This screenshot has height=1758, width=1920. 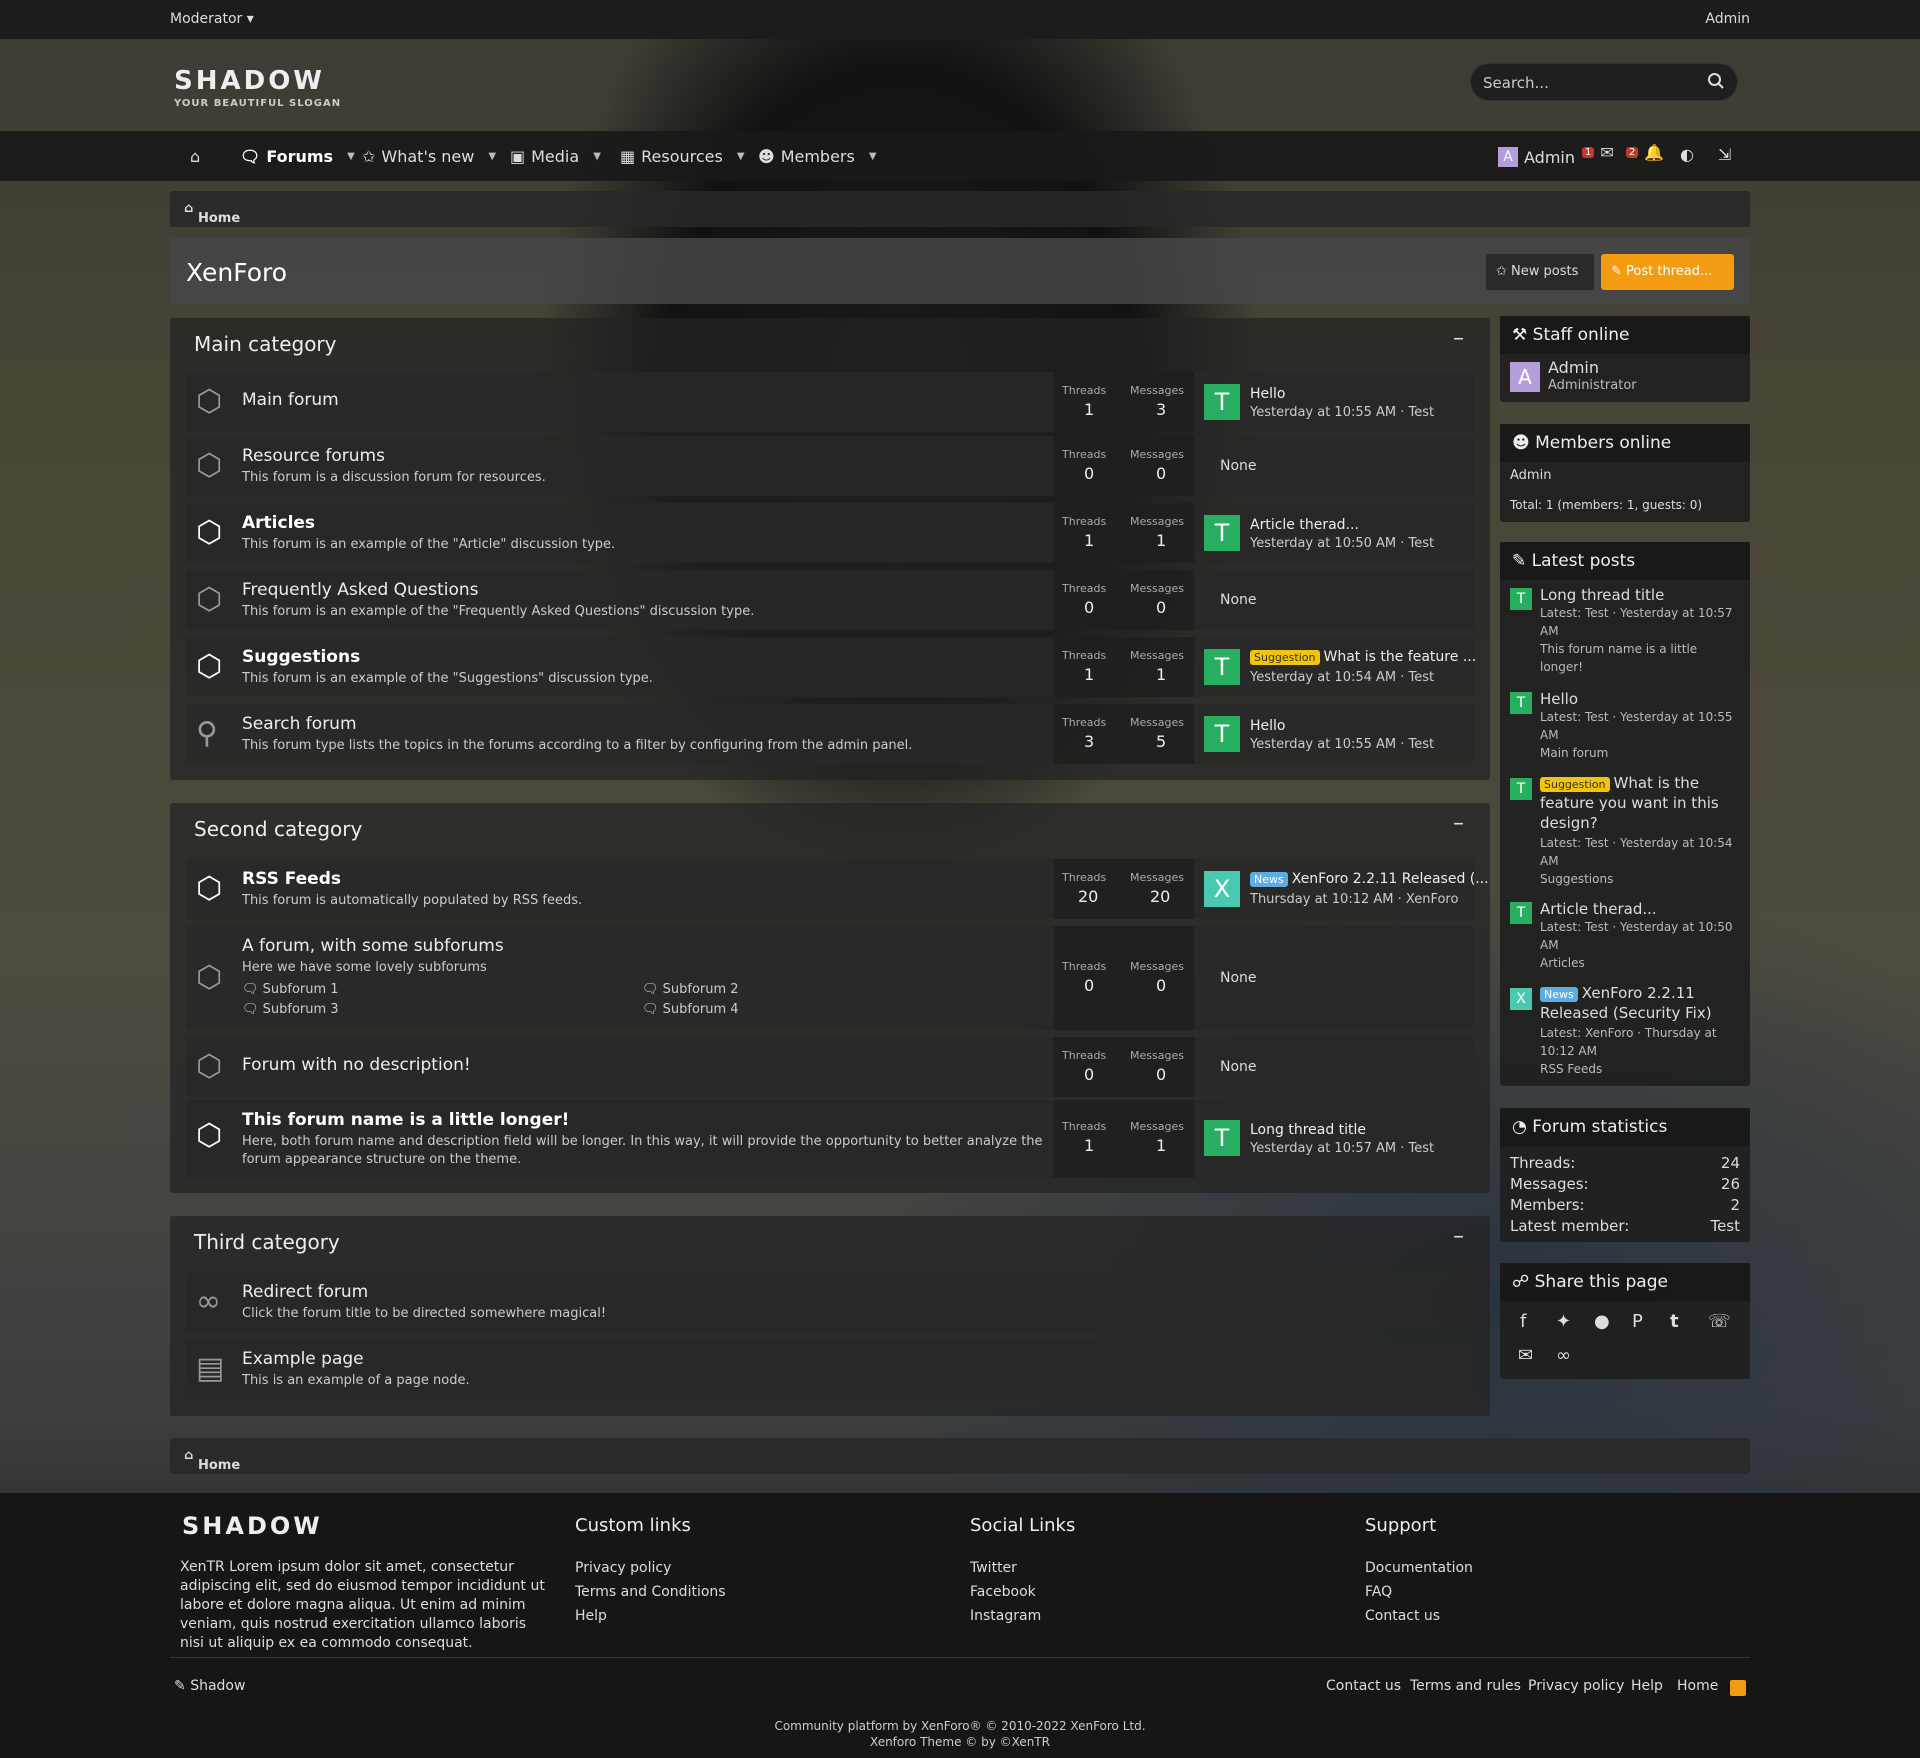 I want to click on nav-resources: ▦ Resources ▼, so click(x=682, y=156).